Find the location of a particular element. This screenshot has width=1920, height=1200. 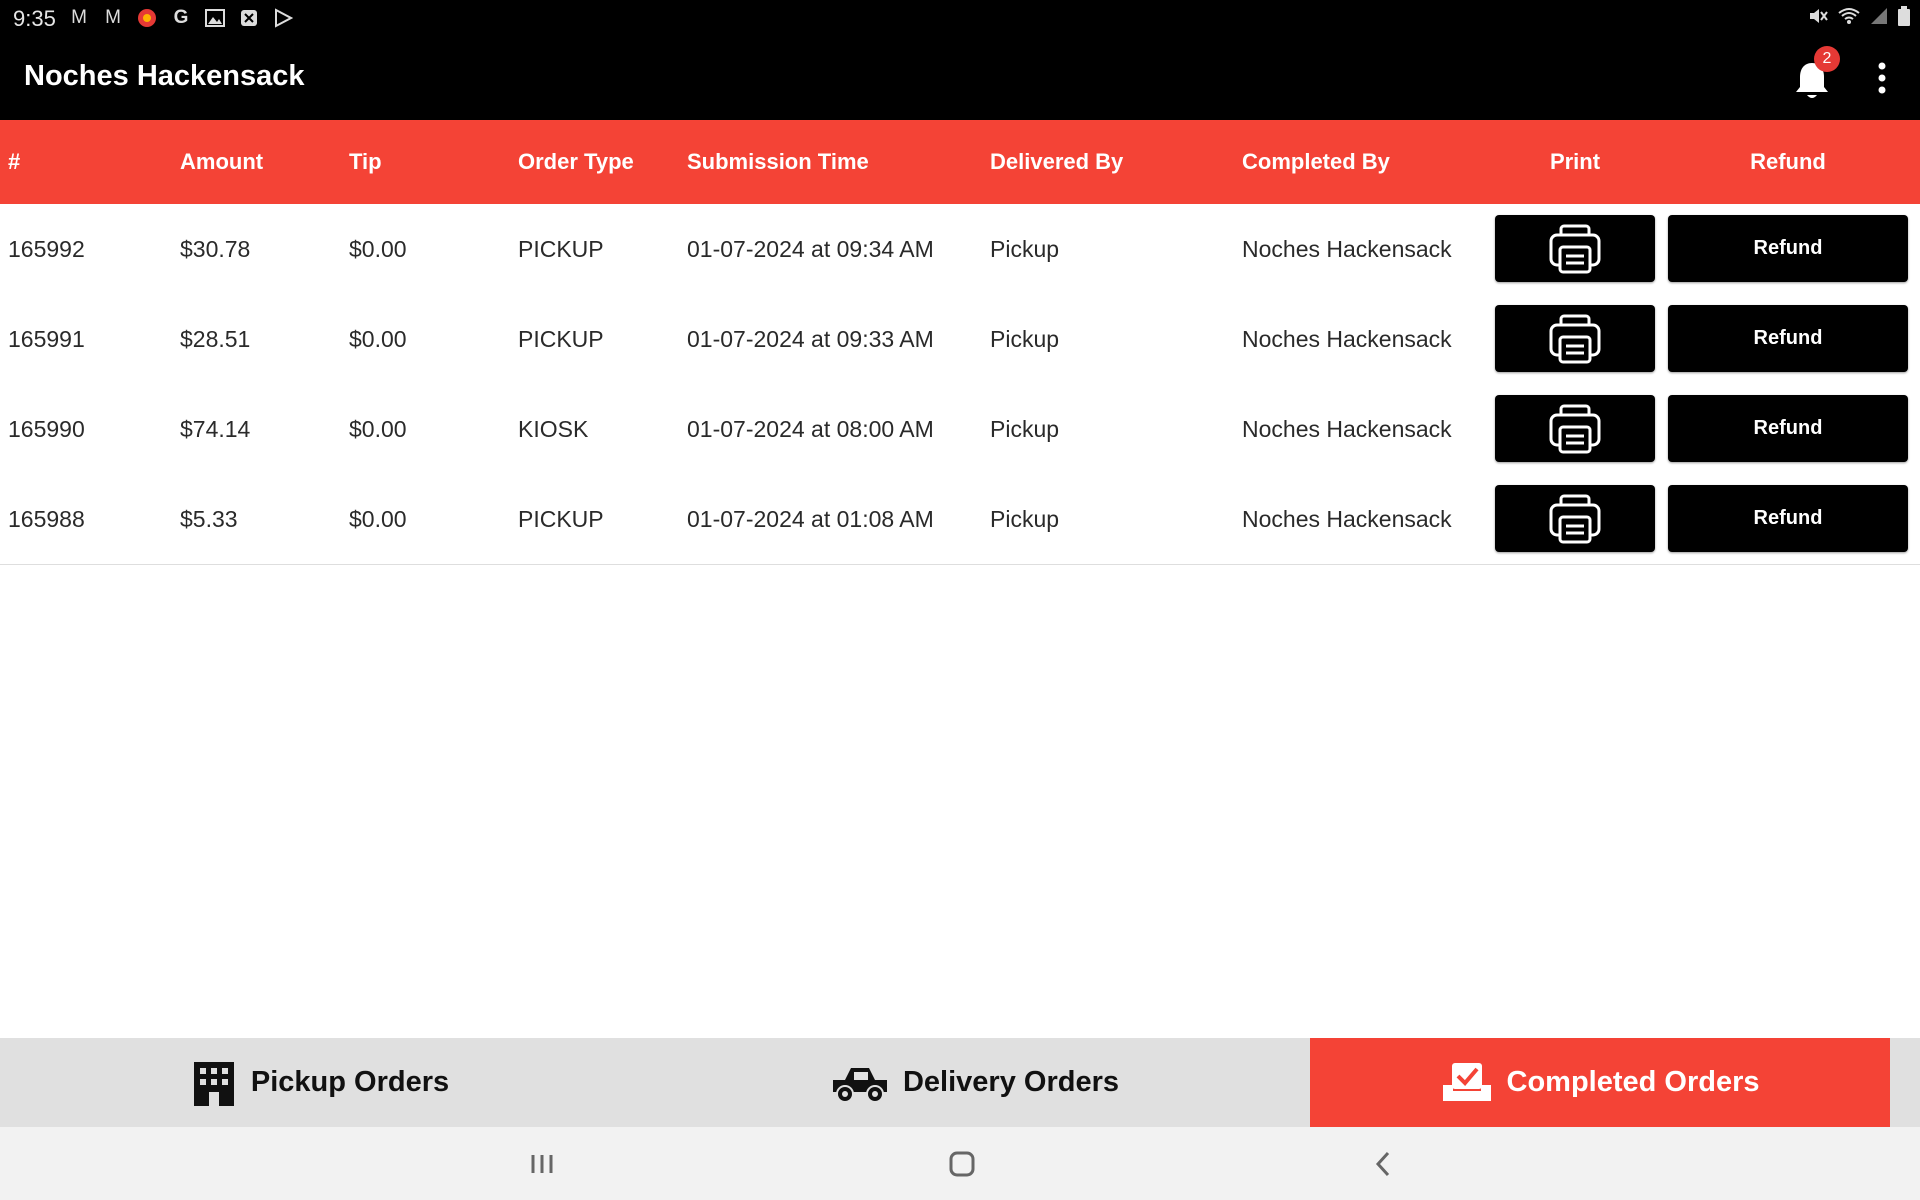

notification-badge: 2 is located at coordinates (1827, 59).